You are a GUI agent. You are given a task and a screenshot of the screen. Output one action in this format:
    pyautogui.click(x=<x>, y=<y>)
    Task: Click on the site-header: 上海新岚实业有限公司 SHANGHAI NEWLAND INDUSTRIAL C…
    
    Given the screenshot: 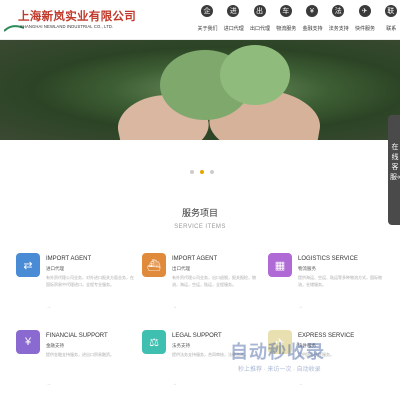 What is the action you would take?
    pyautogui.click(x=200, y=20)
    